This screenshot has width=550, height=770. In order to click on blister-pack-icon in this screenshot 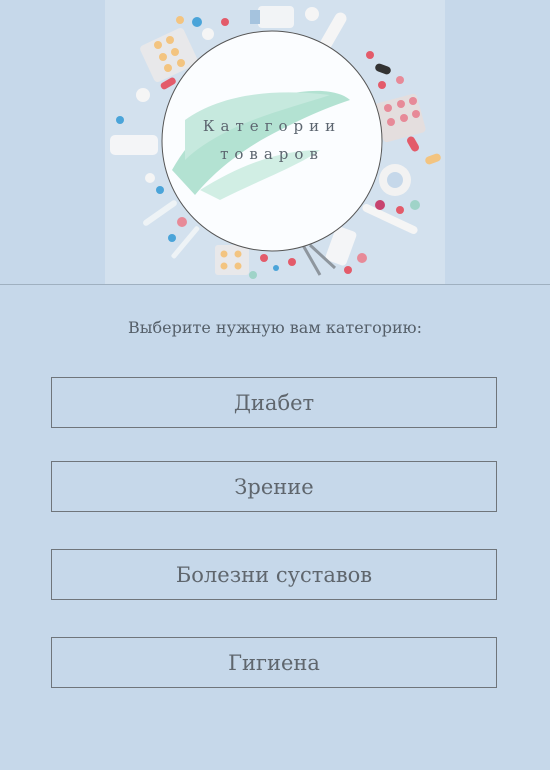, I will do `click(232, 260)`.